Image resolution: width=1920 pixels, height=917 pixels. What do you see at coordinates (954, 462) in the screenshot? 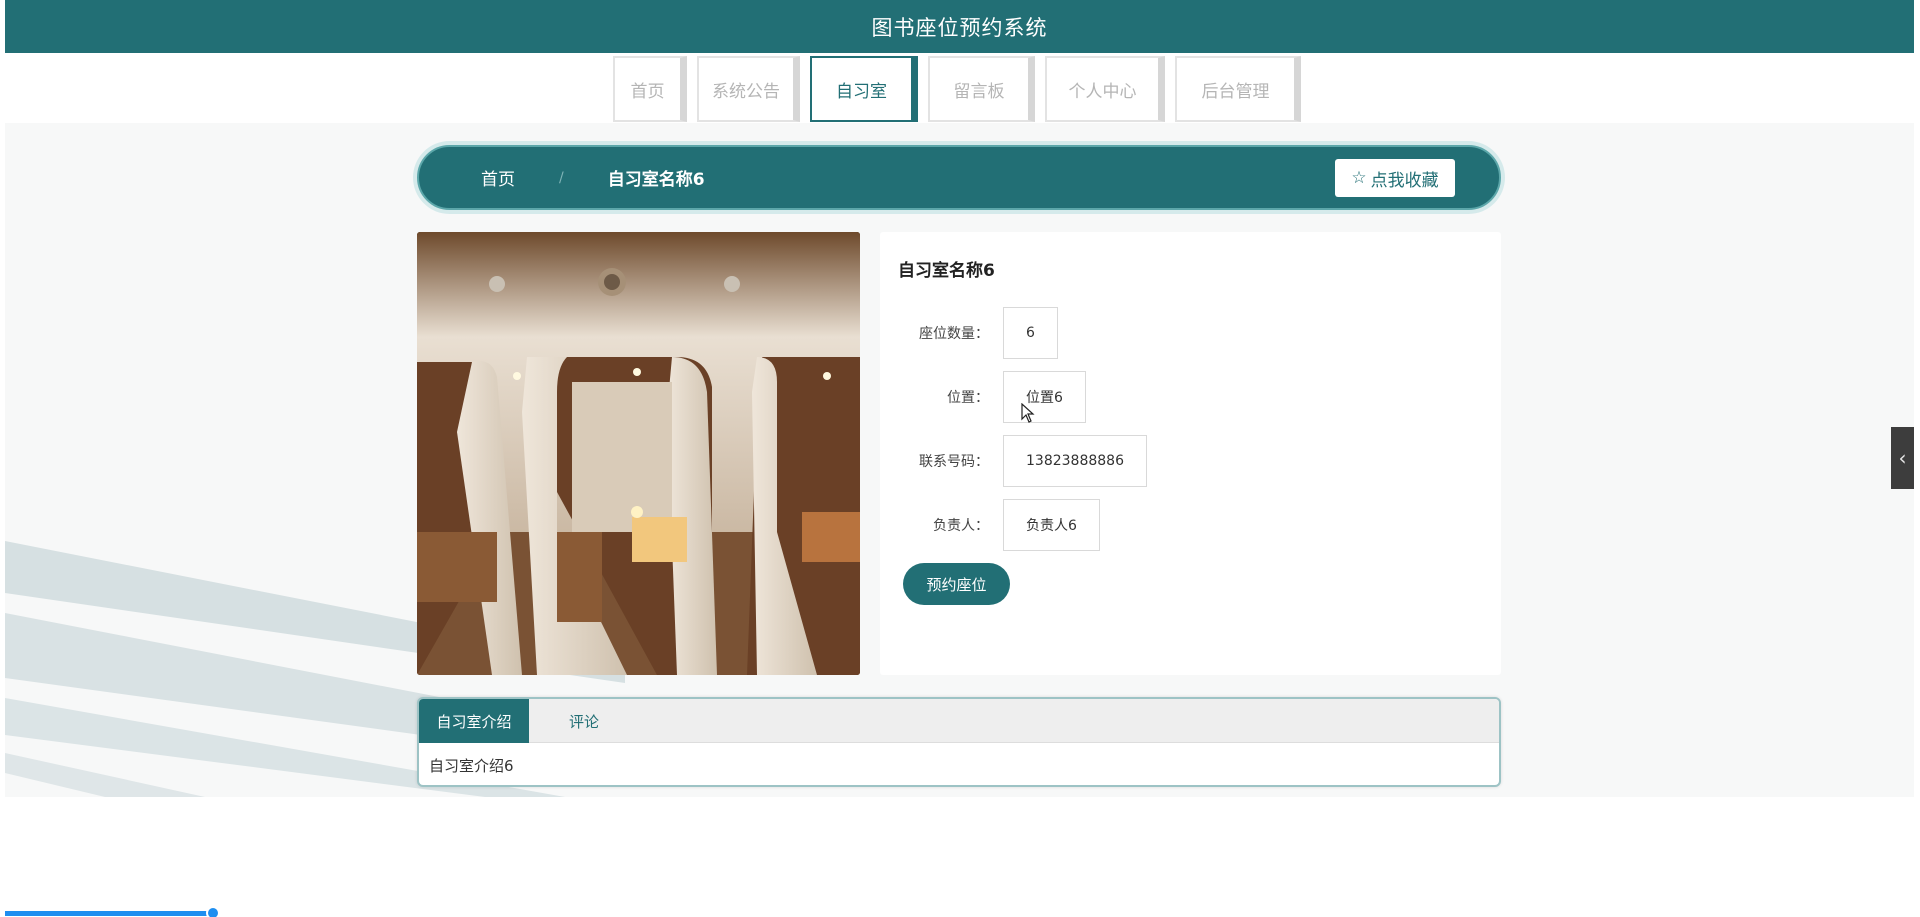
I see `field-label: 联系号码：` at bounding box center [954, 462].